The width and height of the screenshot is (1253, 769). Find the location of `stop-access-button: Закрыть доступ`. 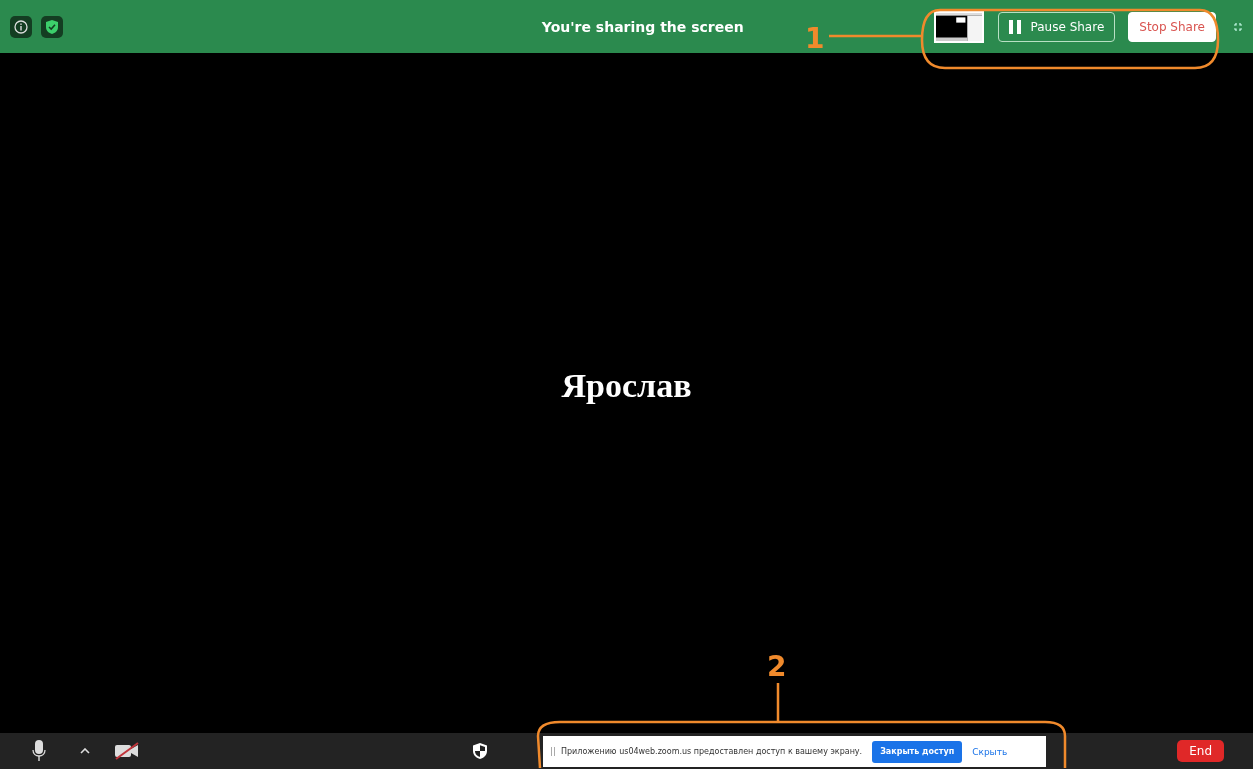

stop-access-button: Закрыть доступ is located at coordinates (917, 751).